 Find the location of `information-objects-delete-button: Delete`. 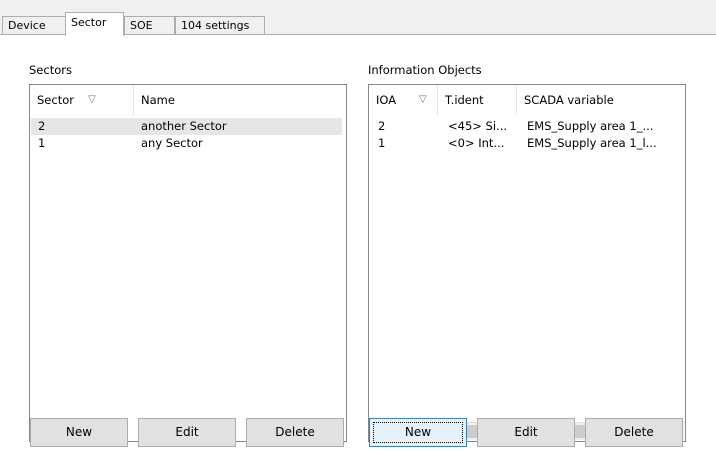

information-objects-delete-button: Delete is located at coordinates (634, 432).